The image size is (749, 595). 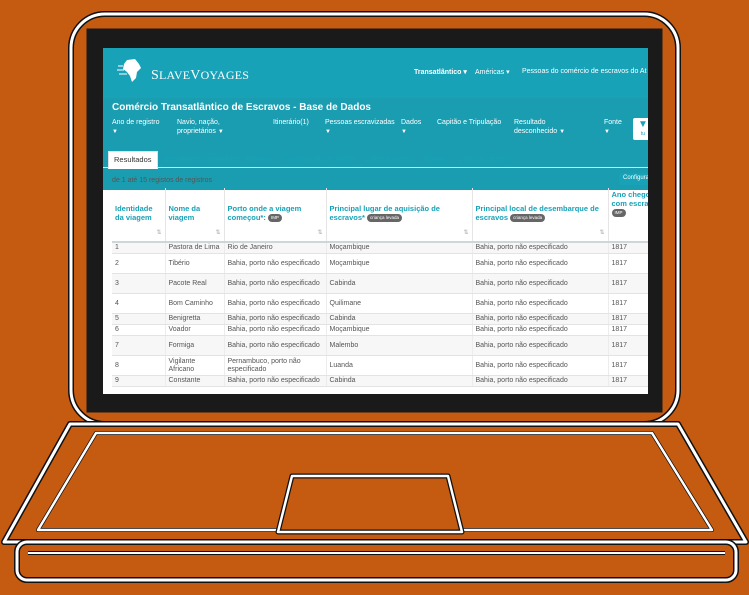 What do you see at coordinates (391, 158) in the screenshot?
I see `tab-linha-do-tempo: Linha do tempo` at bounding box center [391, 158].